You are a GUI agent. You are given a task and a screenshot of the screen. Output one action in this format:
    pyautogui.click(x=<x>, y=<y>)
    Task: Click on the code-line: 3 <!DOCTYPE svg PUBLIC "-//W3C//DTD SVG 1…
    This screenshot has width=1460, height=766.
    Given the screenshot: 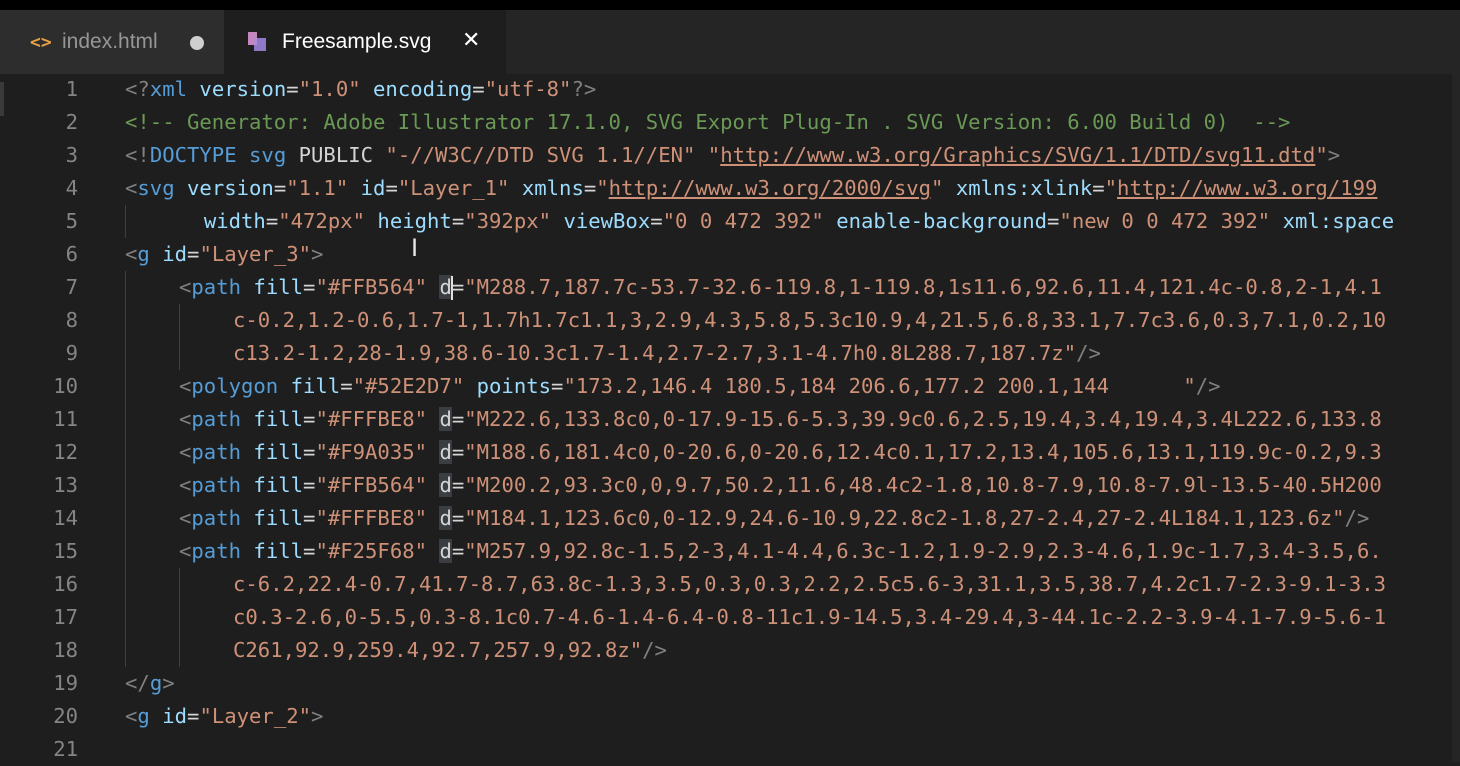 What is the action you would take?
    pyautogui.click(x=730, y=155)
    